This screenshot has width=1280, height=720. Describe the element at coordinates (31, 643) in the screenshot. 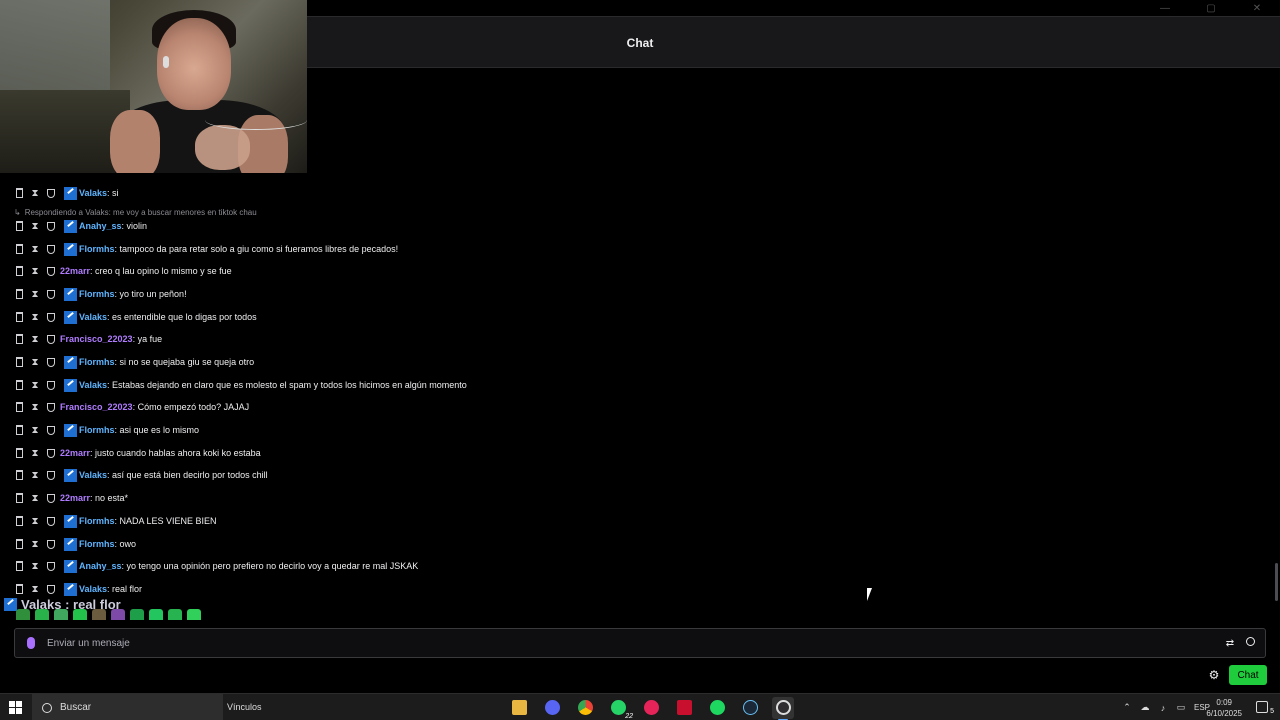

I see `mic-icon` at that location.